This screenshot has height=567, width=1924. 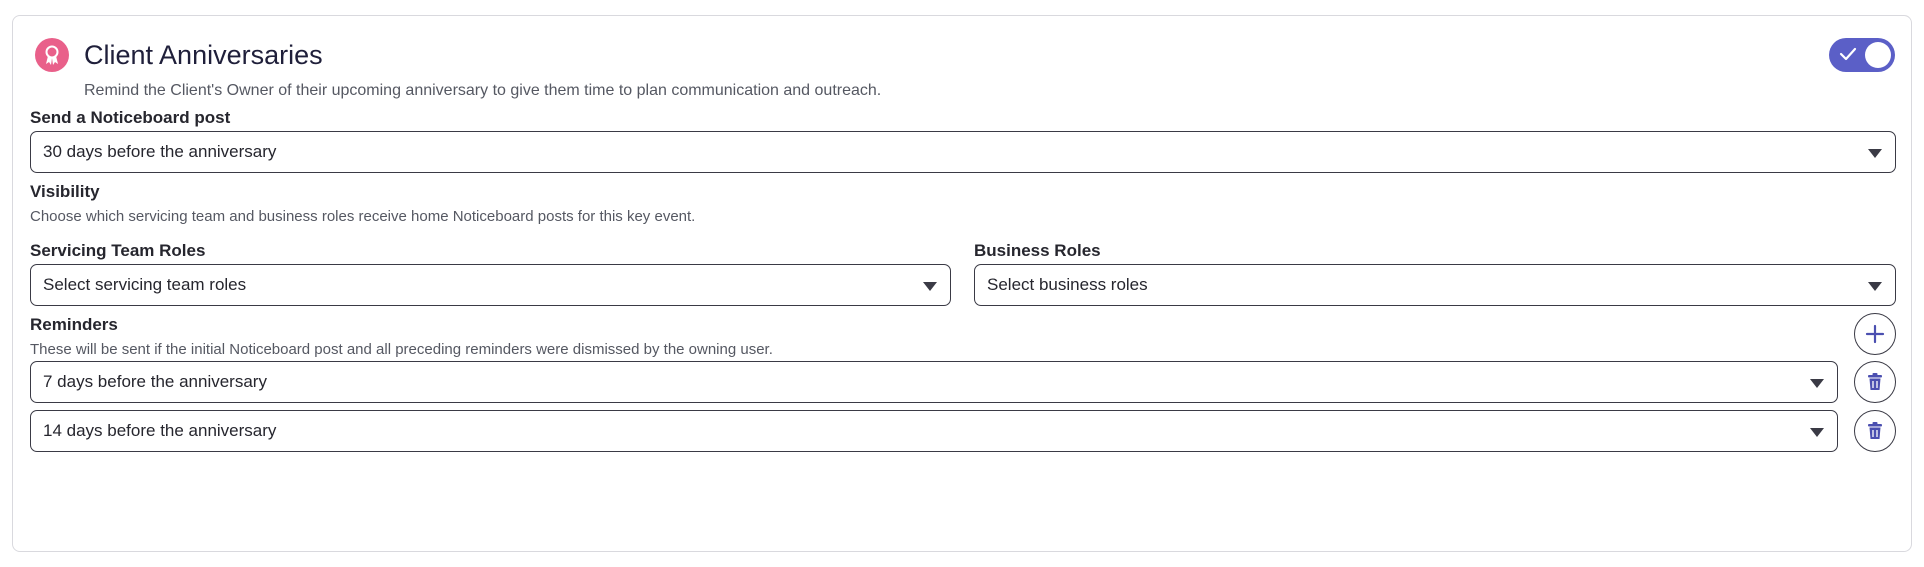 I want to click on servicing-team-roles-select: Select servicing team roles, so click(x=490, y=285).